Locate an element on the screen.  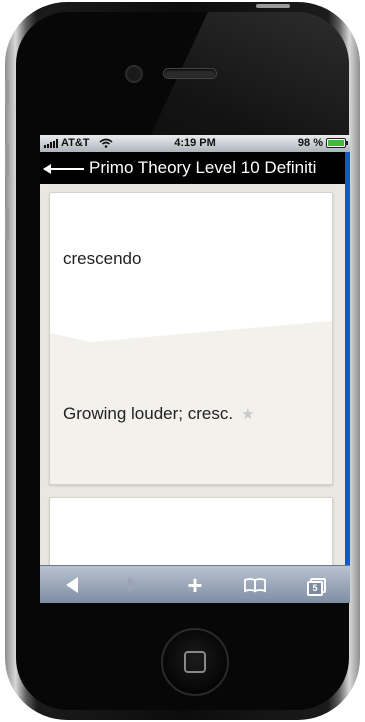
battery-icon is located at coordinates (337, 143).